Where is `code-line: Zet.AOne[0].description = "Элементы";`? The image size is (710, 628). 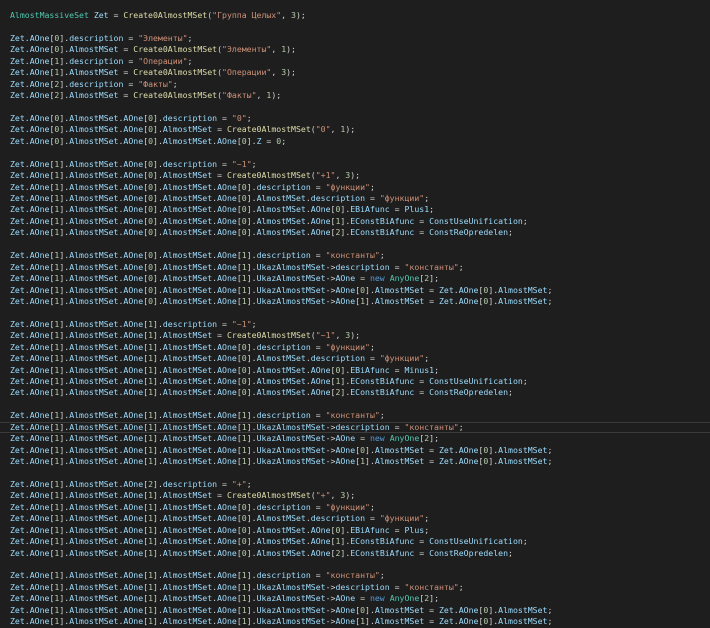 code-line: Zet.AOne[0].description = "Элементы"; is located at coordinates (360, 38).